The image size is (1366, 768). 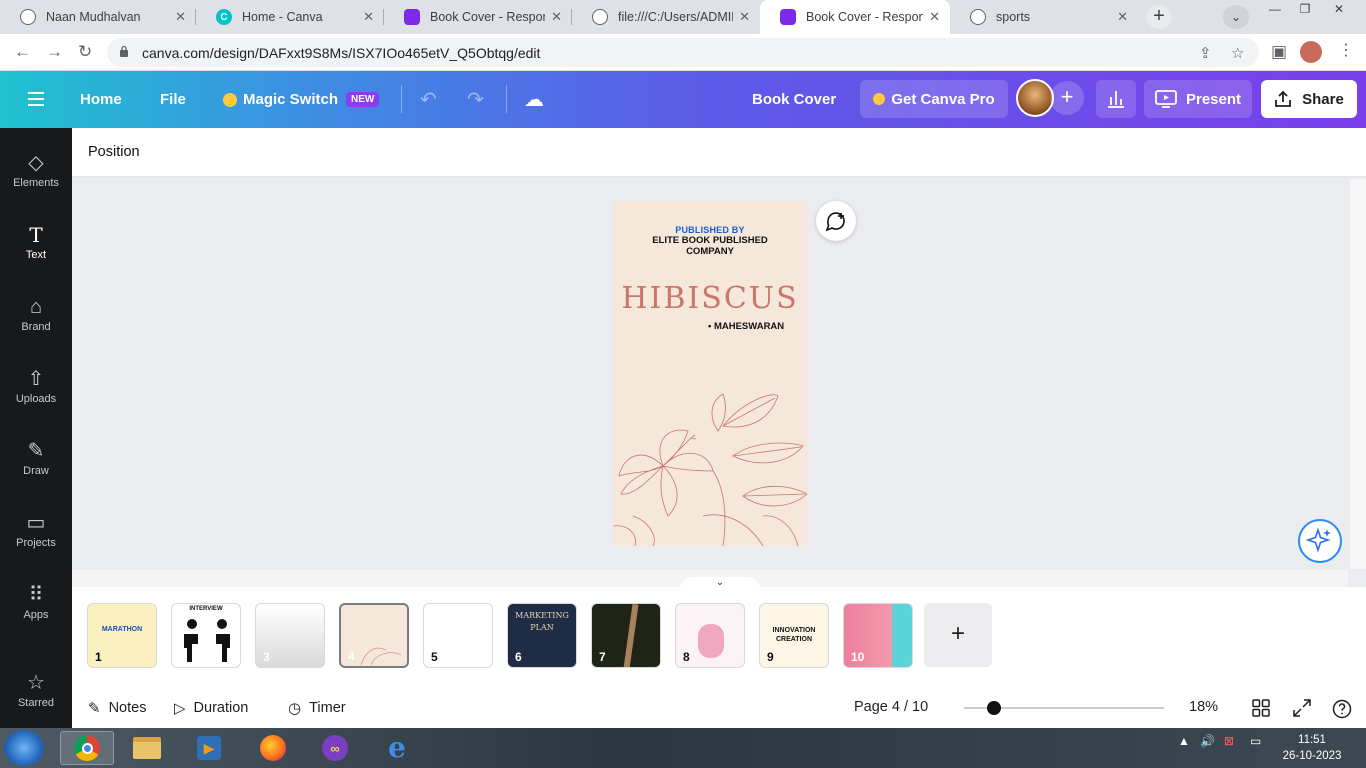 What do you see at coordinates (710, 298) in the screenshot?
I see `book-title-text: HIBISCUS` at bounding box center [710, 298].